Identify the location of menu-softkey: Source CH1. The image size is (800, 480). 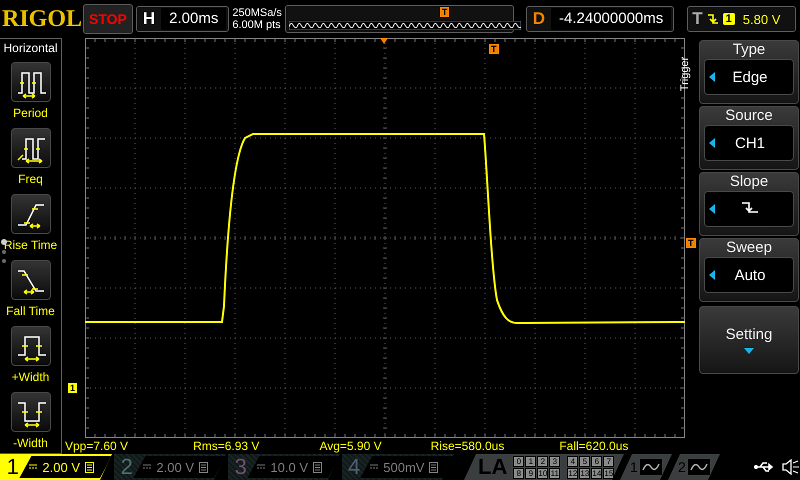
(749, 138).